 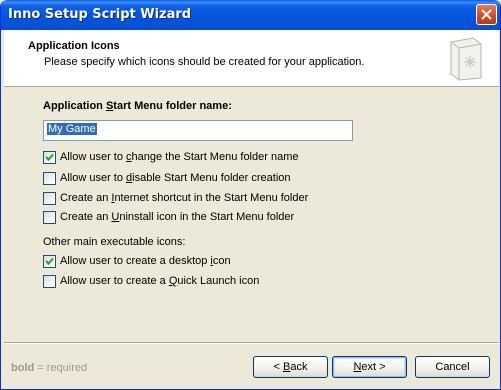 I want to click on page-title: Application Icons, so click(x=74, y=46).